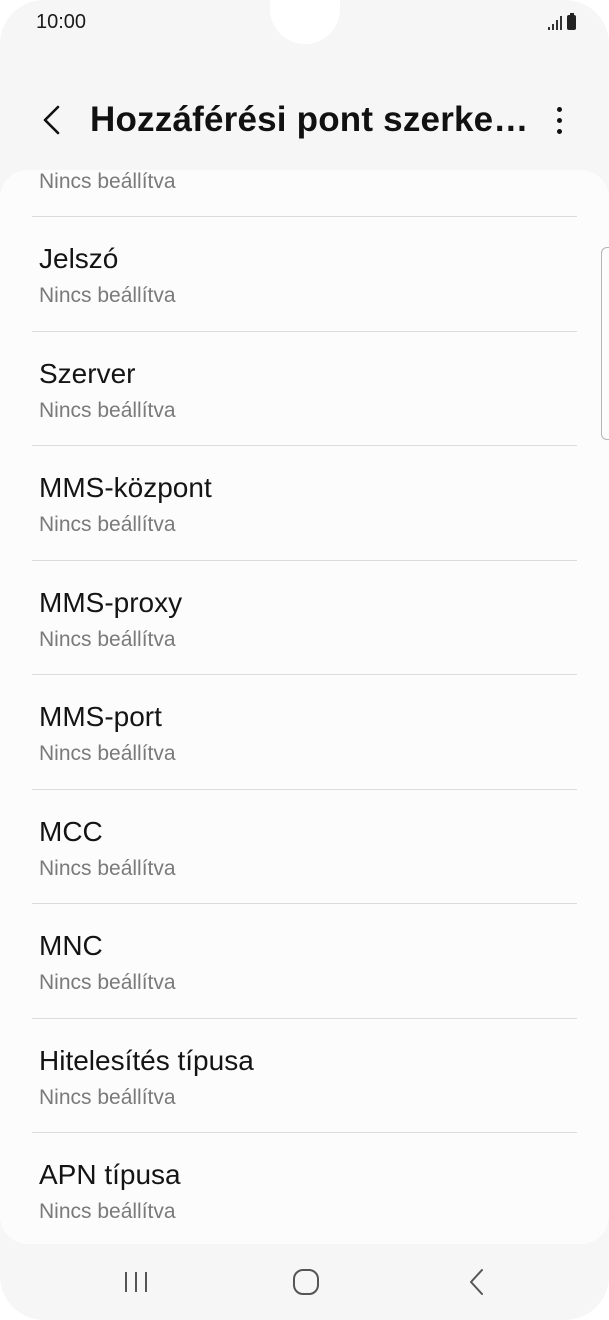 The height and width of the screenshot is (1320, 609). I want to click on back-arrow-icon, so click(51, 120).